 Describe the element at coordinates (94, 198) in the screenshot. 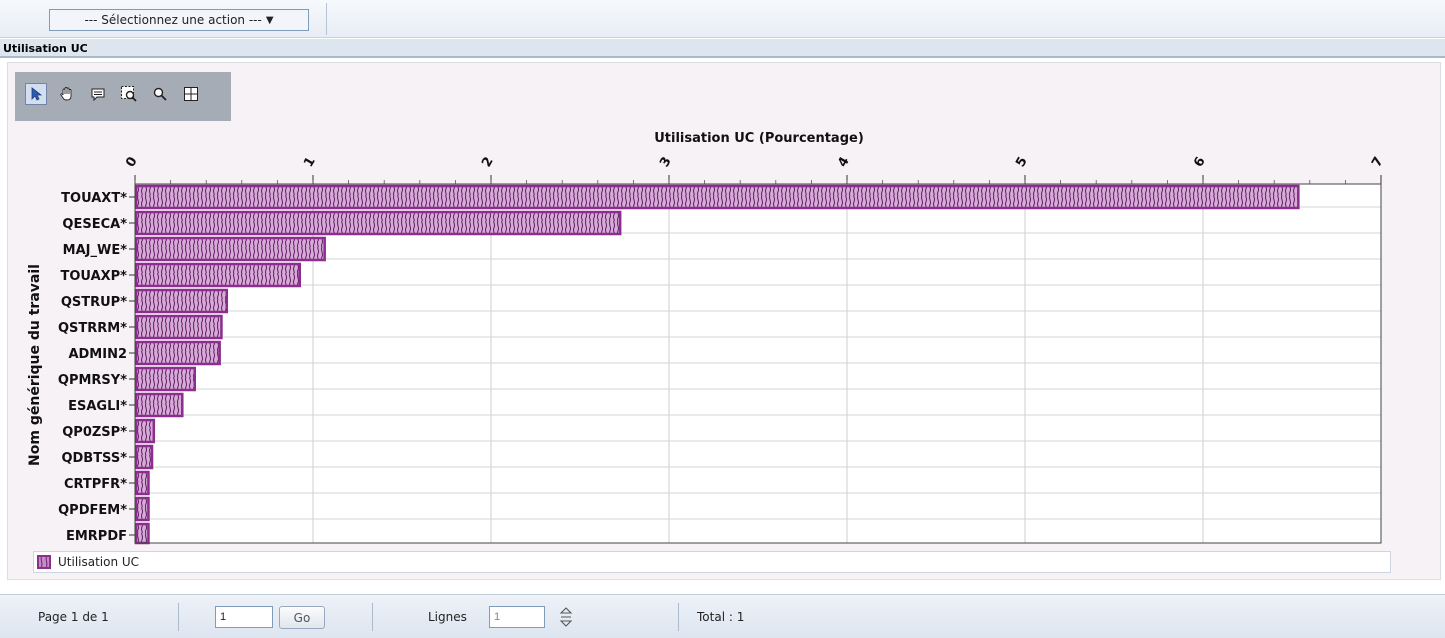

I see `y-tick-label: TOUAXT*` at that location.